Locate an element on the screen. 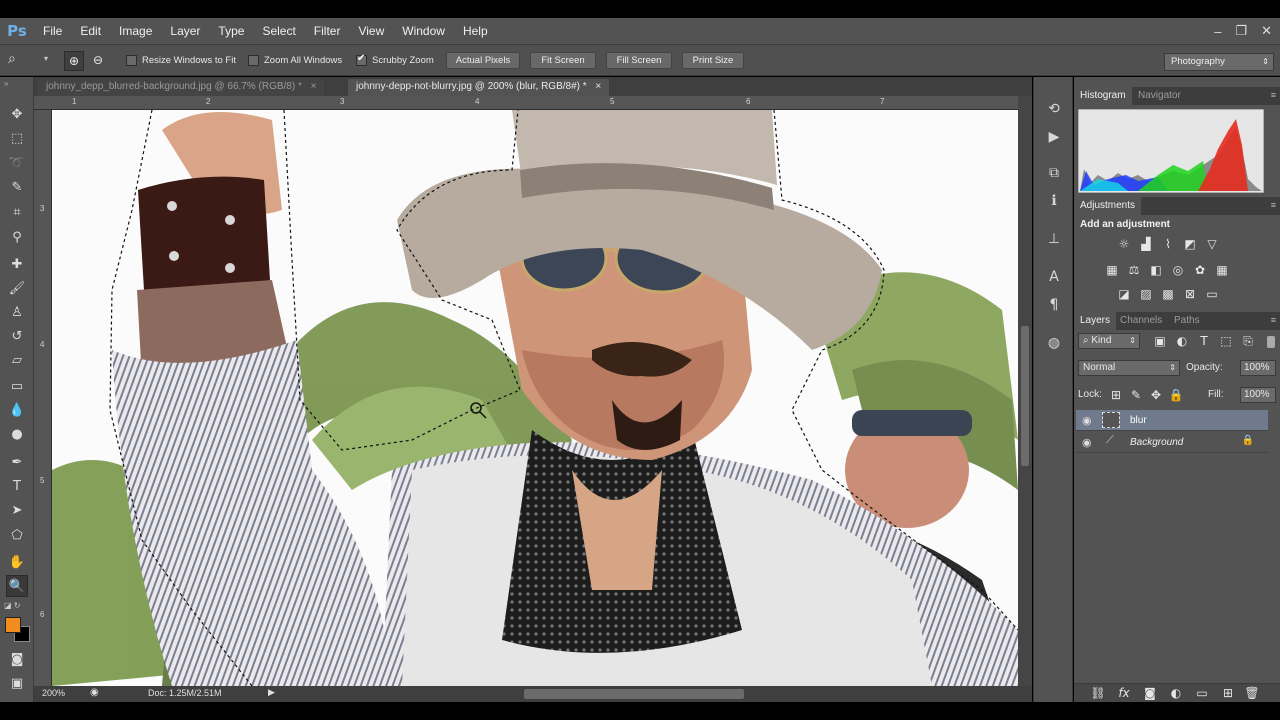  marquee-tool-icon: ⬚ is located at coordinates (17, 138).